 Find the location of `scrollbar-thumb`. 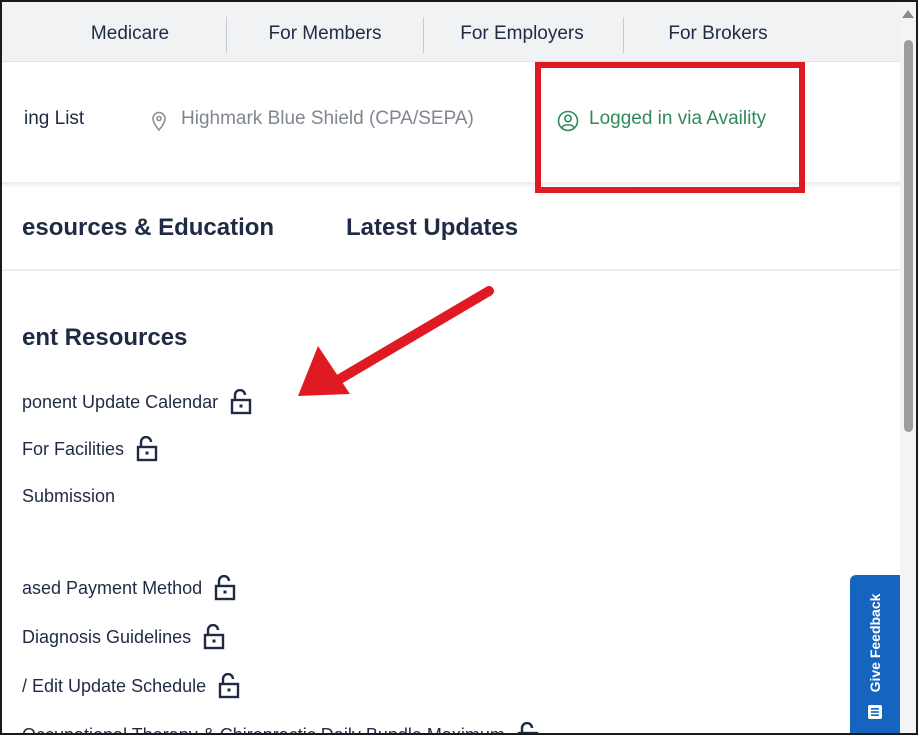

scrollbar-thumb is located at coordinates (908, 236).